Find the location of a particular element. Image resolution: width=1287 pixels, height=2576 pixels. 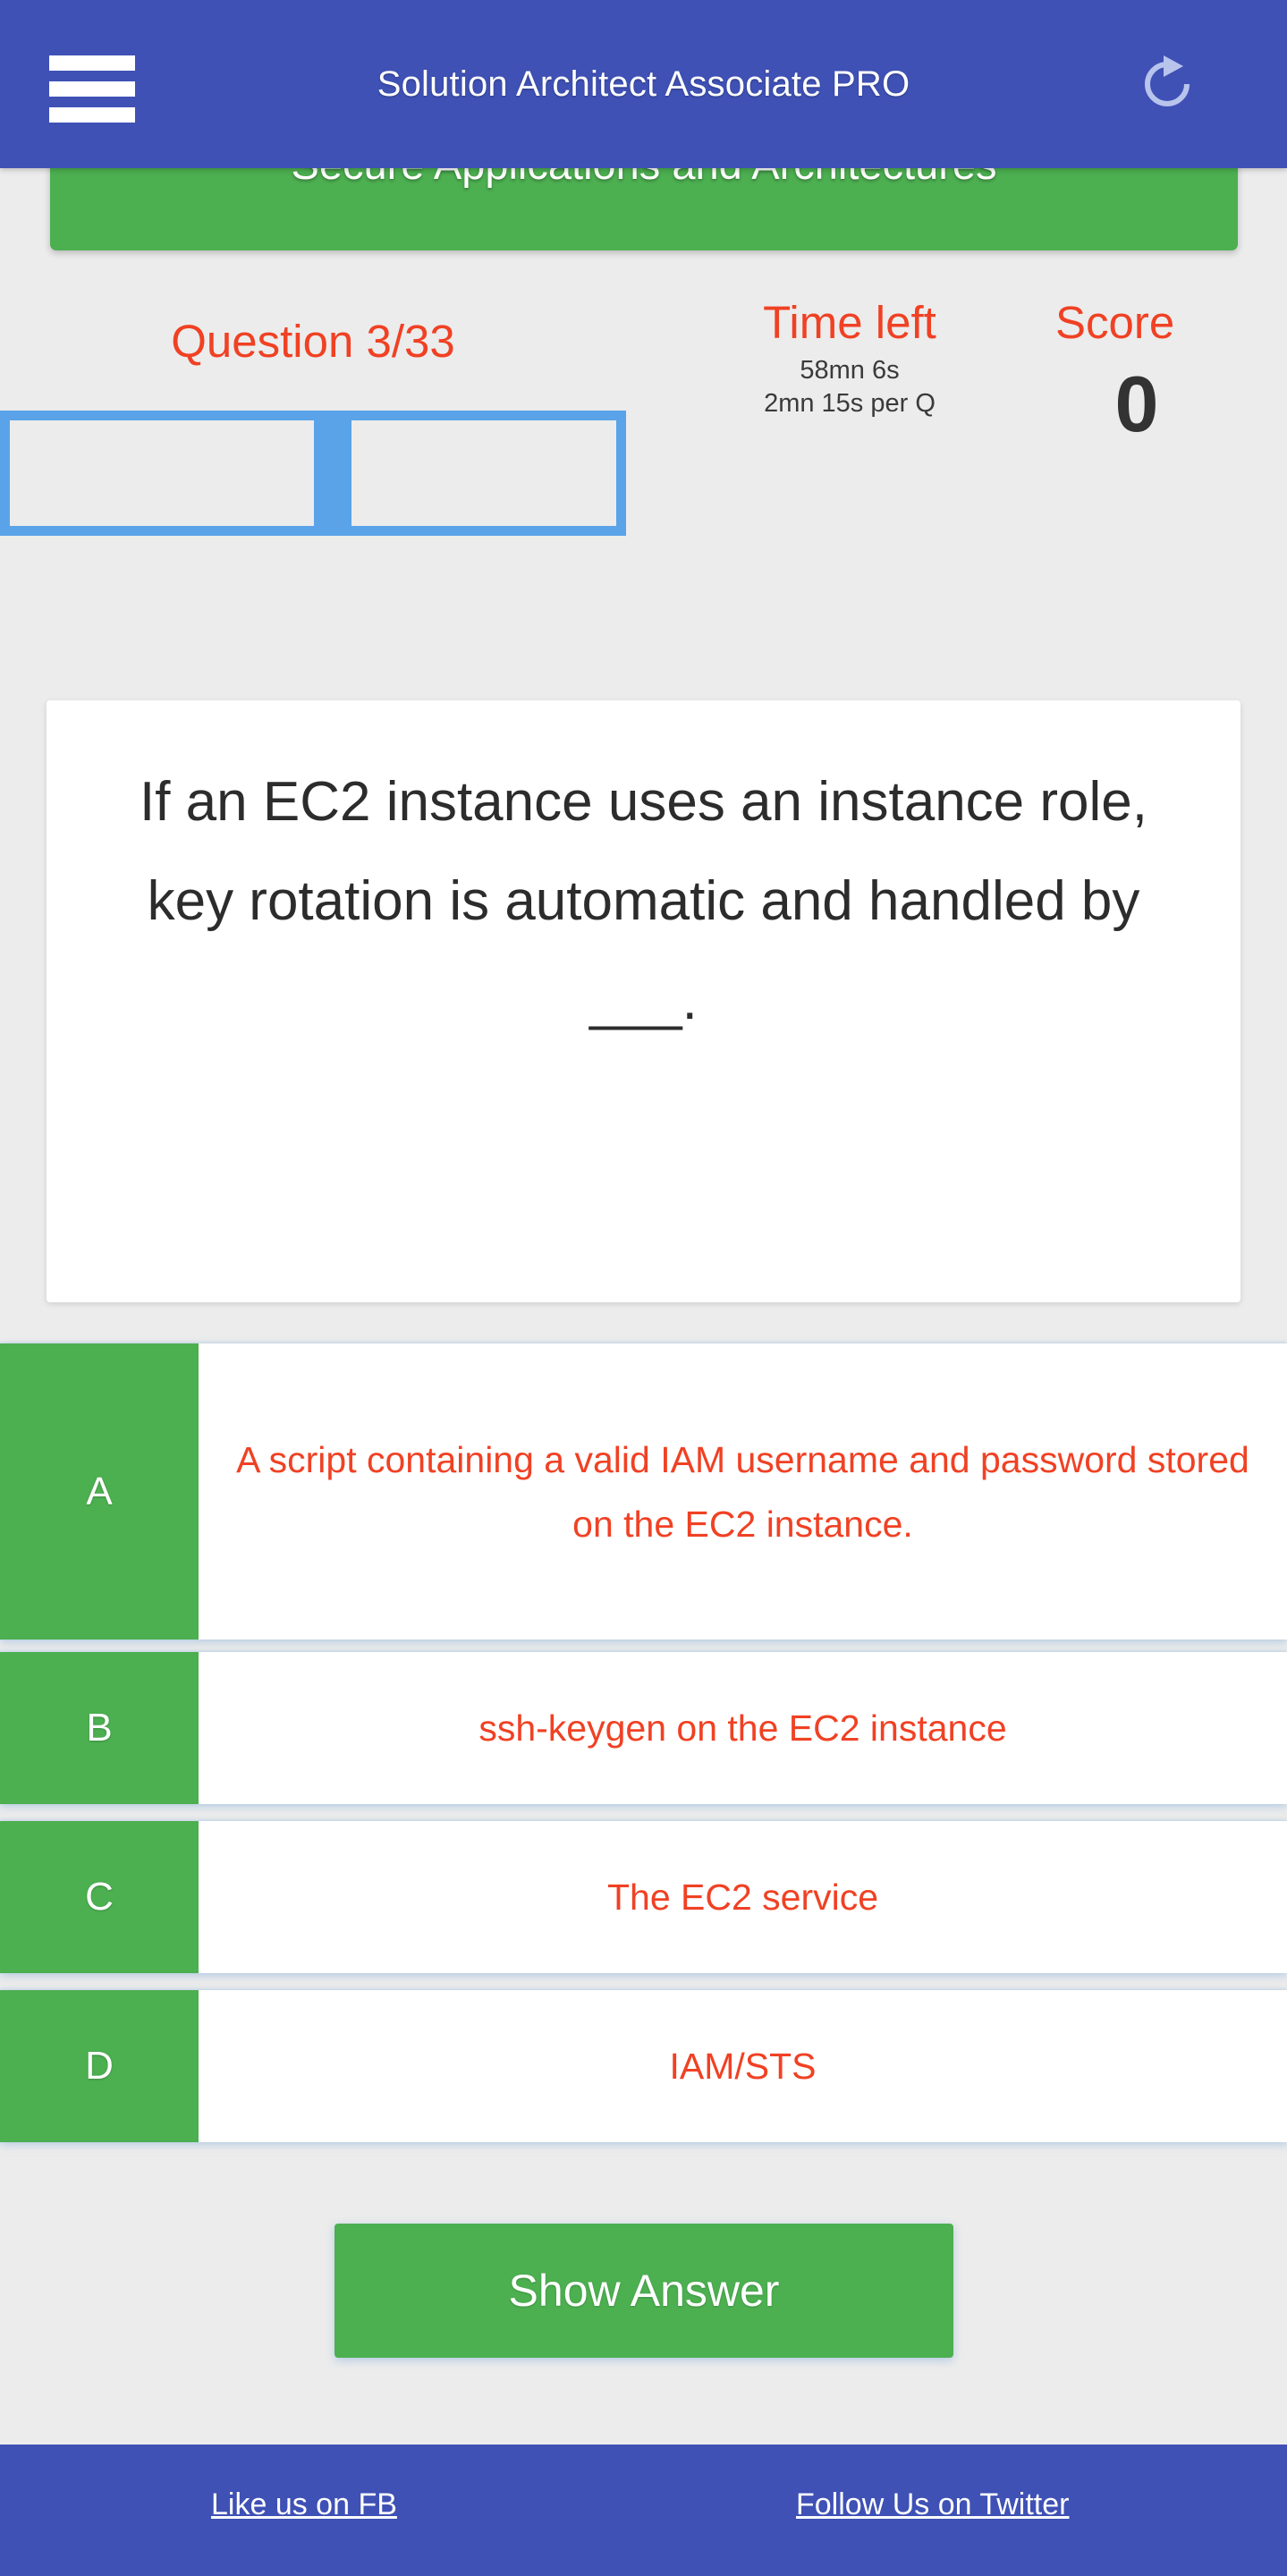

answer-option-d: D IAM/STS is located at coordinates (643, 2066).